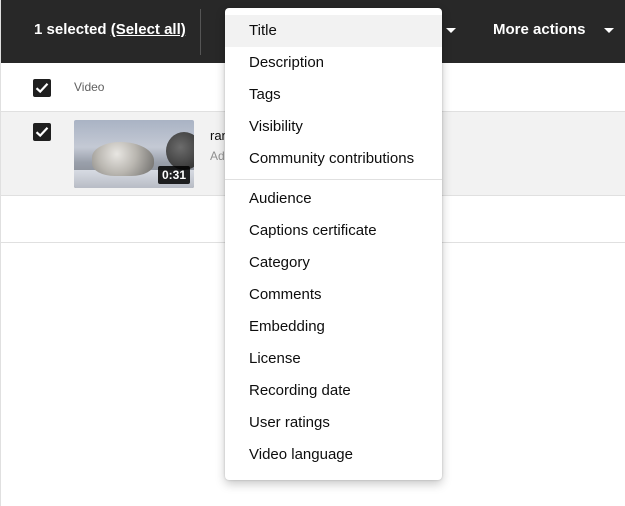 Image resolution: width=625 pixels, height=506 pixels. Describe the element at coordinates (333, 31) in the screenshot. I see `menu-item-title: Title` at that location.